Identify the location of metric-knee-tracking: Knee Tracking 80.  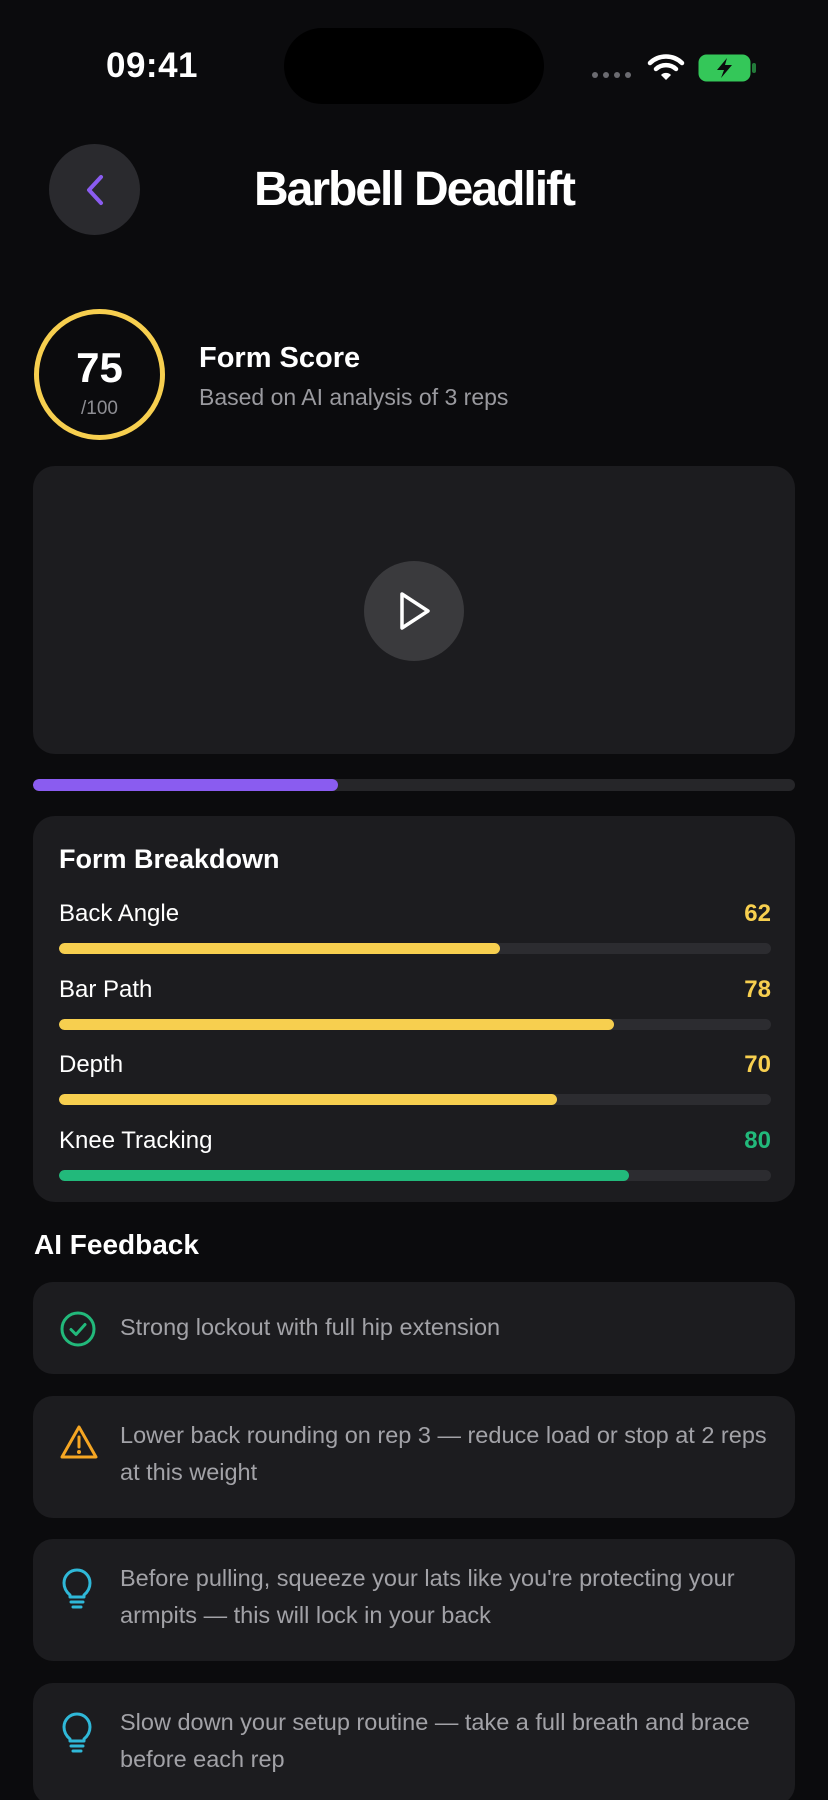
(415, 1159).